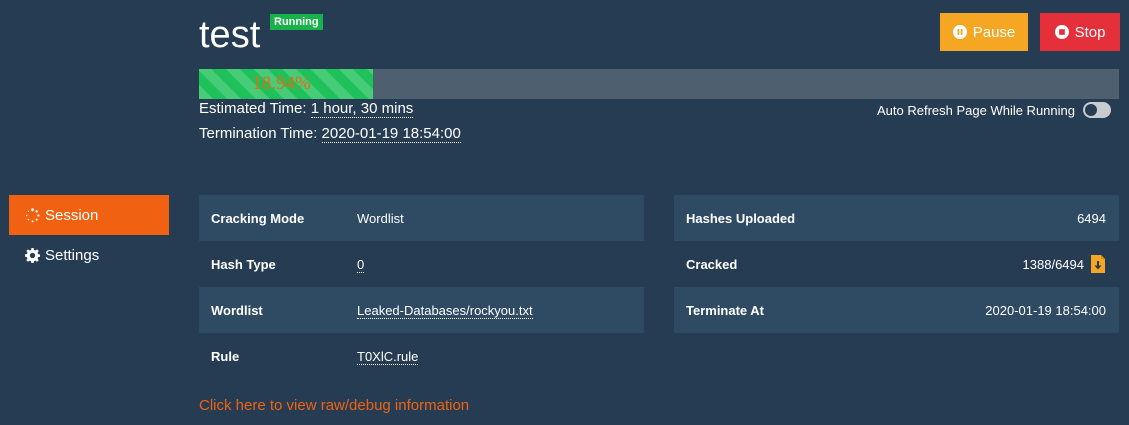 Image resolution: width=1129 pixels, height=425 pixels. I want to click on termination-time-value: 2020-01-19 18:54:00, so click(391, 134).